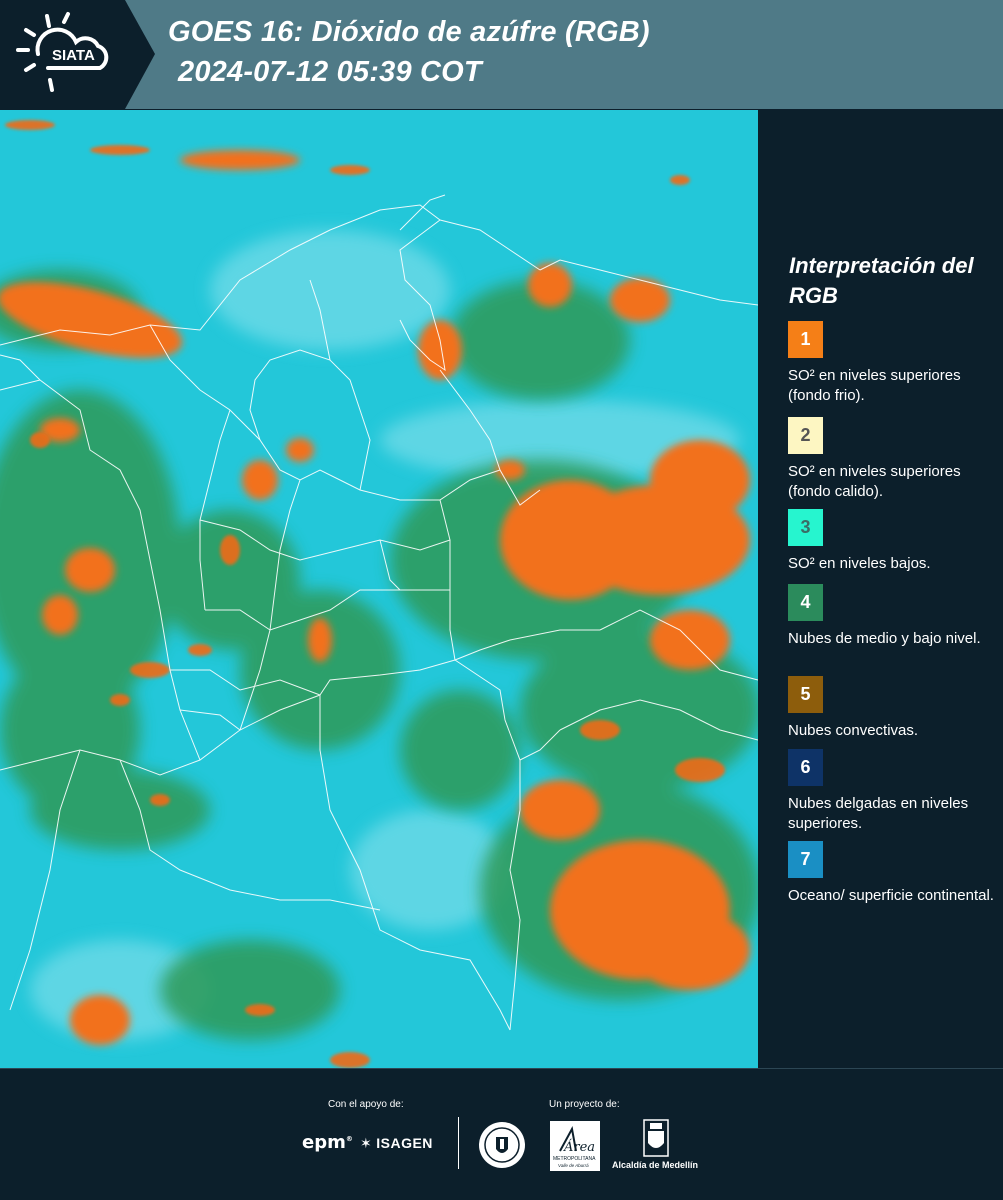 The image size is (1003, 1200). What do you see at coordinates (805, 339) in the screenshot?
I see `legend-swatch-1: 1` at bounding box center [805, 339].